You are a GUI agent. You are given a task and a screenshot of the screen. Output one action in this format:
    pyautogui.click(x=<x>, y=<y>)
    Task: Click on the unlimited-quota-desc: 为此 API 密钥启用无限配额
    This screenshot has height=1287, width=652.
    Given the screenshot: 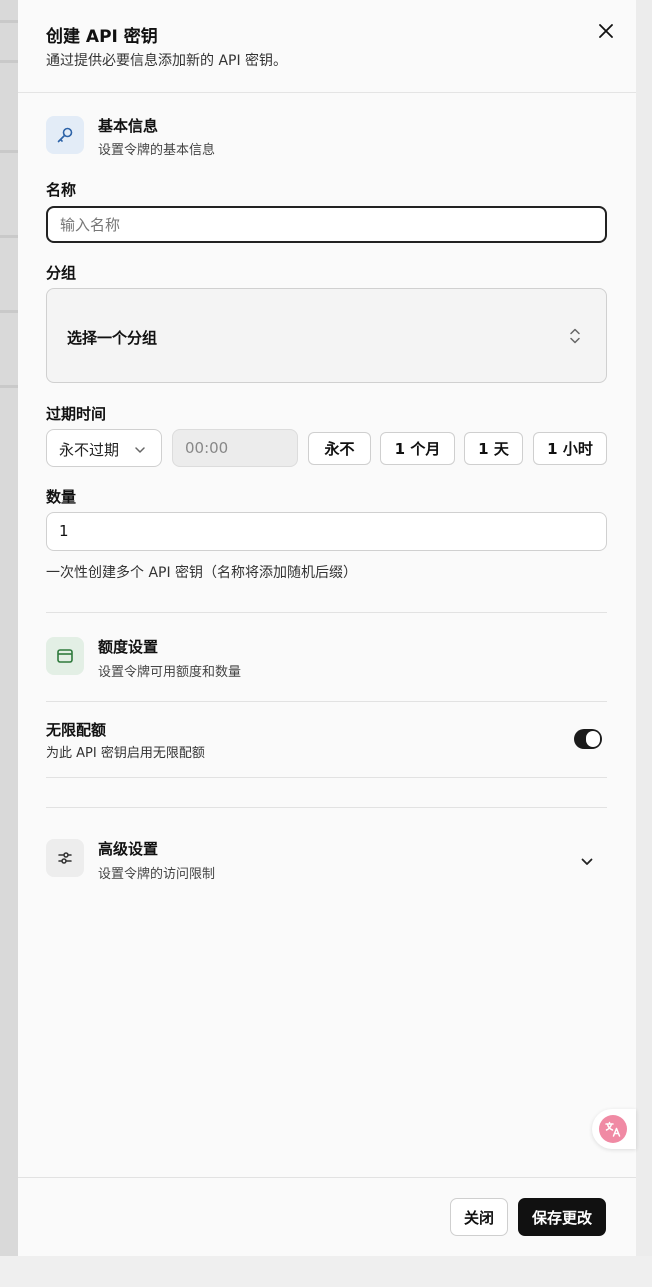 What is the action you would take?
    pyautogui.click(x=125, y=753)
    